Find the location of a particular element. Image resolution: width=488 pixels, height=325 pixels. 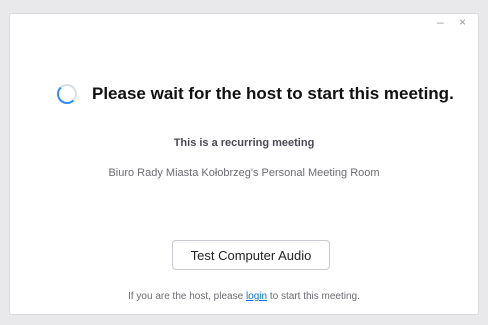

close-button: × is located at coordinates (462, 22).